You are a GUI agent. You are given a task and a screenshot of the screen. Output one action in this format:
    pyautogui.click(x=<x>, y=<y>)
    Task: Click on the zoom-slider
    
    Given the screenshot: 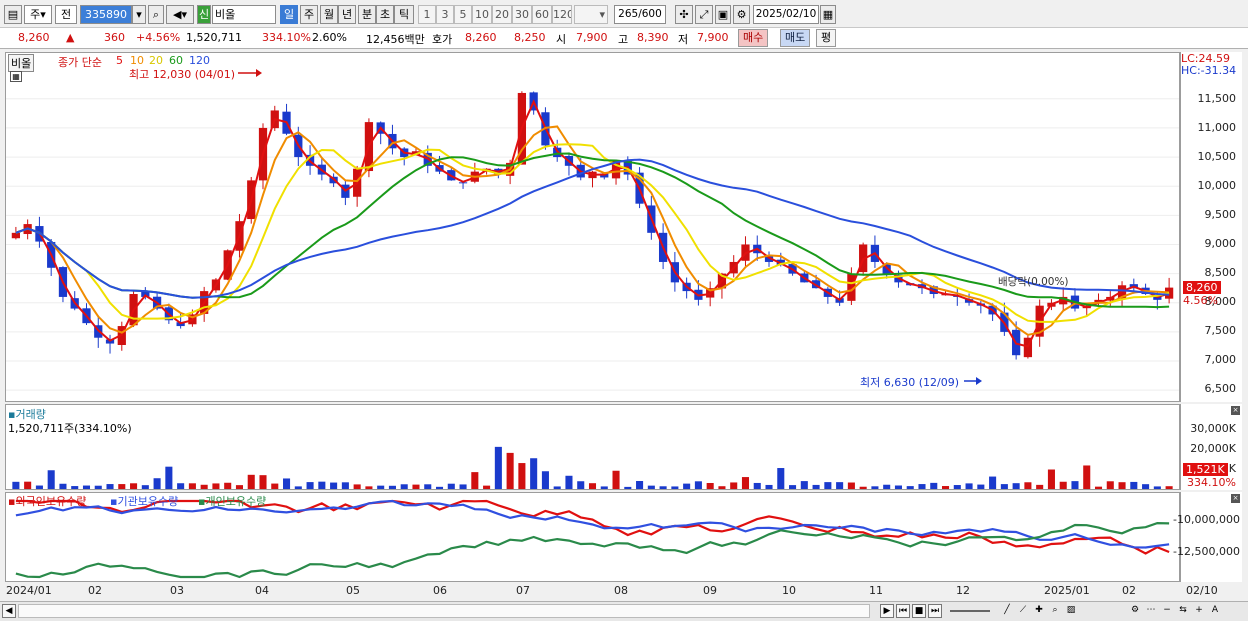 What is the action you would take?
    pyautogui.click(x=970, y=611)
    